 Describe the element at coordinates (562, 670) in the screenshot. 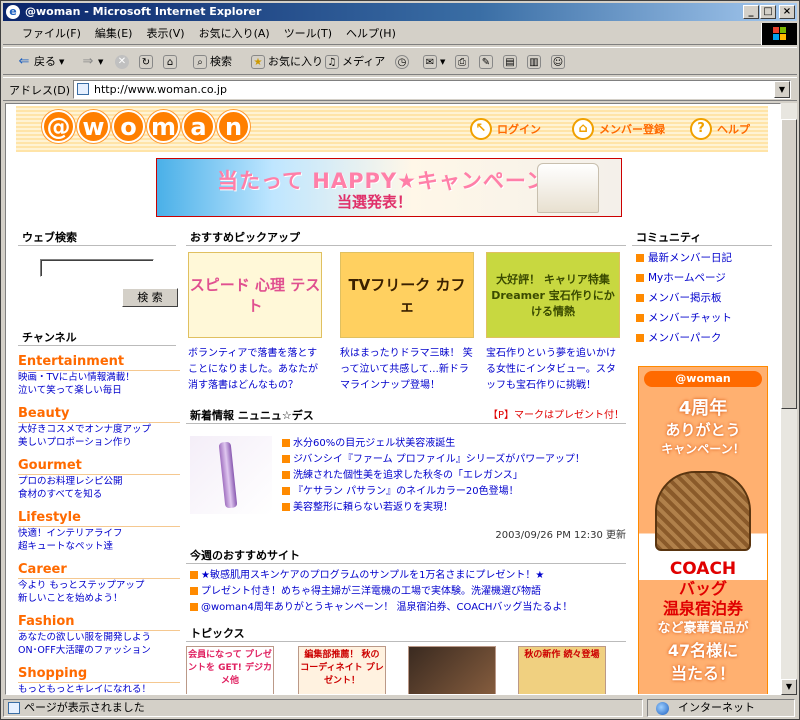

I see `topic-image-new-items: 秋の新作 続々登場` at that location.